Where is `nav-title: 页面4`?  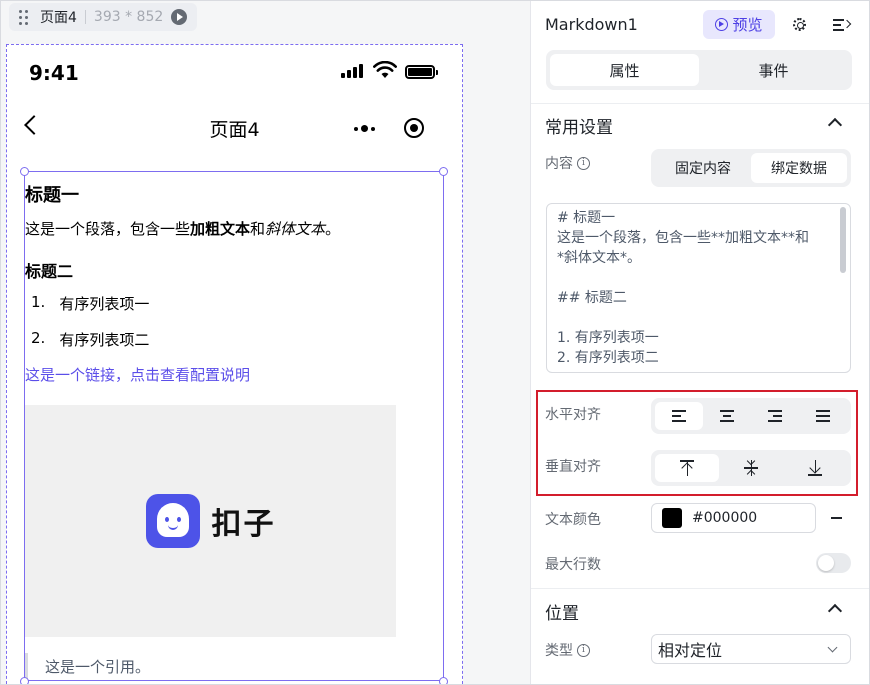 nav-title: 页面4 is located at coordinates (234, 130).